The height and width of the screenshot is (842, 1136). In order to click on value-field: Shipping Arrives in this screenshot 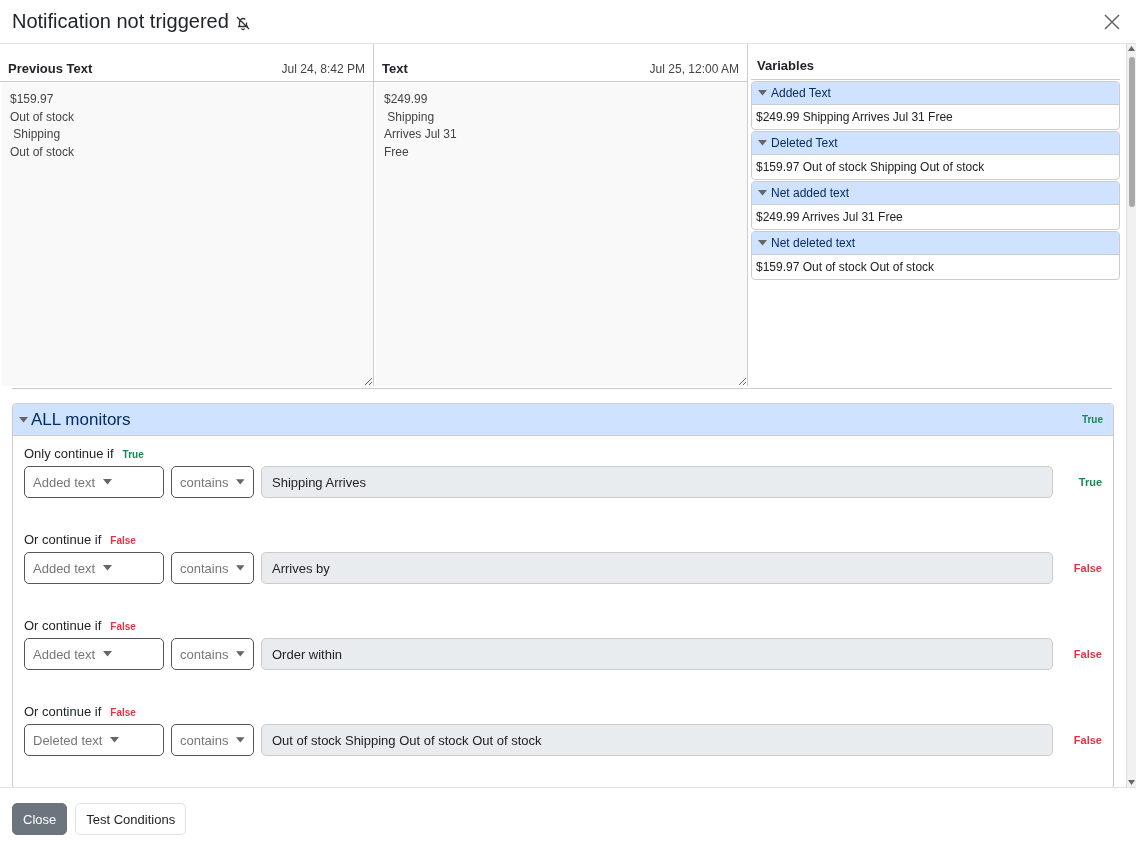, I will do `click(657, 482)`.